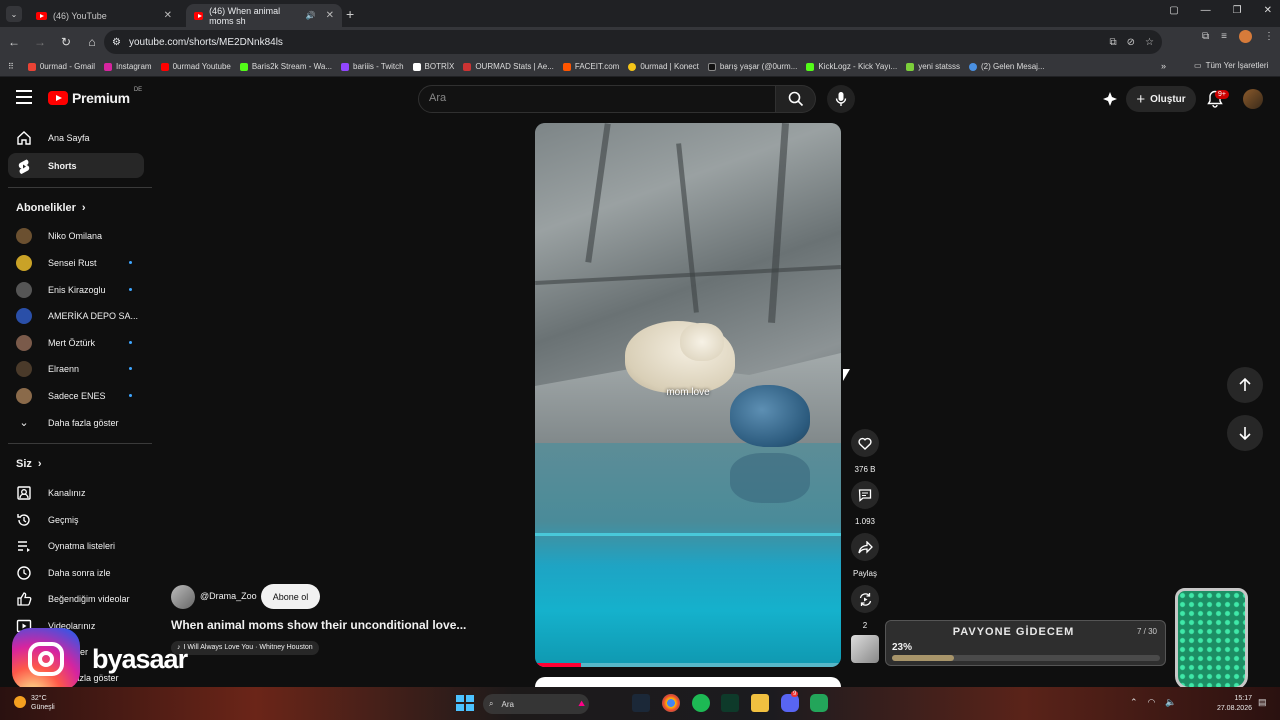 Image resolution: width=1280 pixels, height=720 pixels. I want to click on bookmark-item: yeni statsss, so click(933, 66).